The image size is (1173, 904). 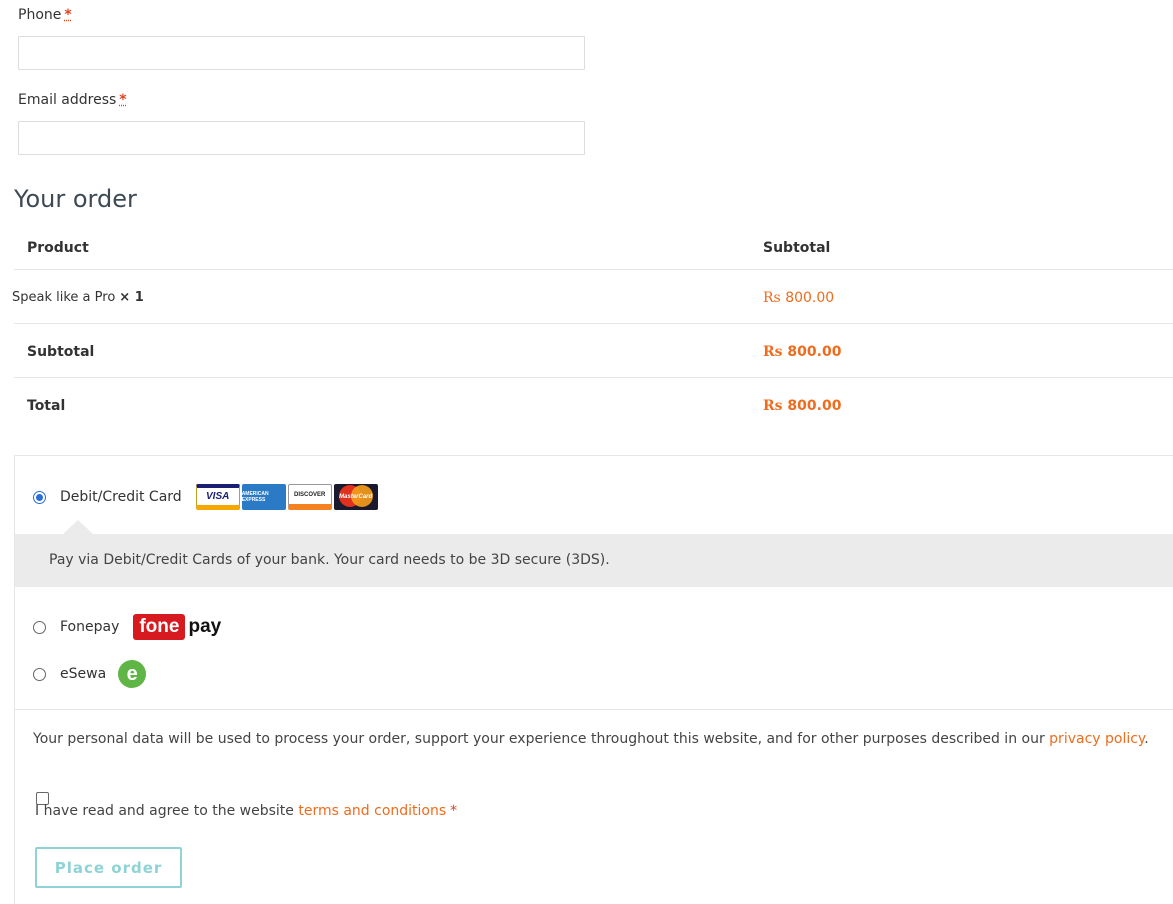 I want to click on email-input, so click(x=301, y=138).